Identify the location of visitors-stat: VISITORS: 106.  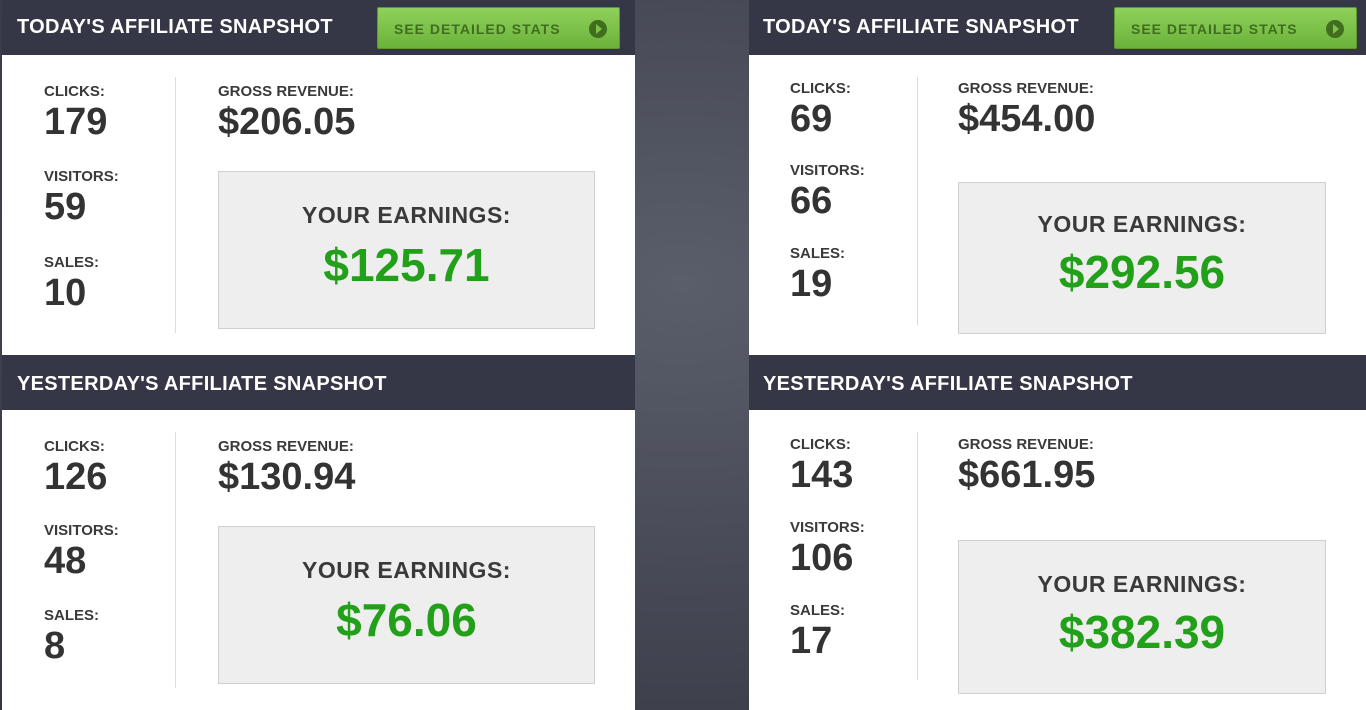
(827, 549).